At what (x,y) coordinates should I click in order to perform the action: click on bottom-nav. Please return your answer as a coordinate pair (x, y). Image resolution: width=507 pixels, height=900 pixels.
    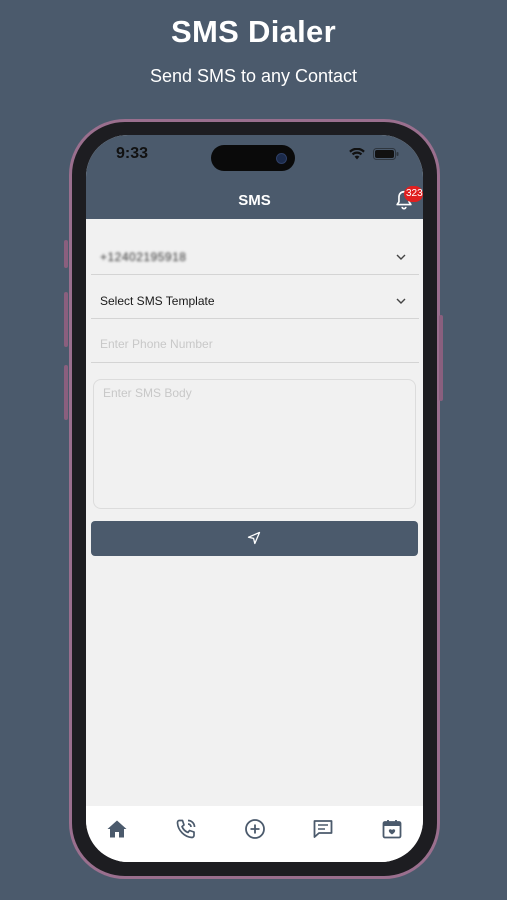
    Looking at the image, I should click on (254, 834).